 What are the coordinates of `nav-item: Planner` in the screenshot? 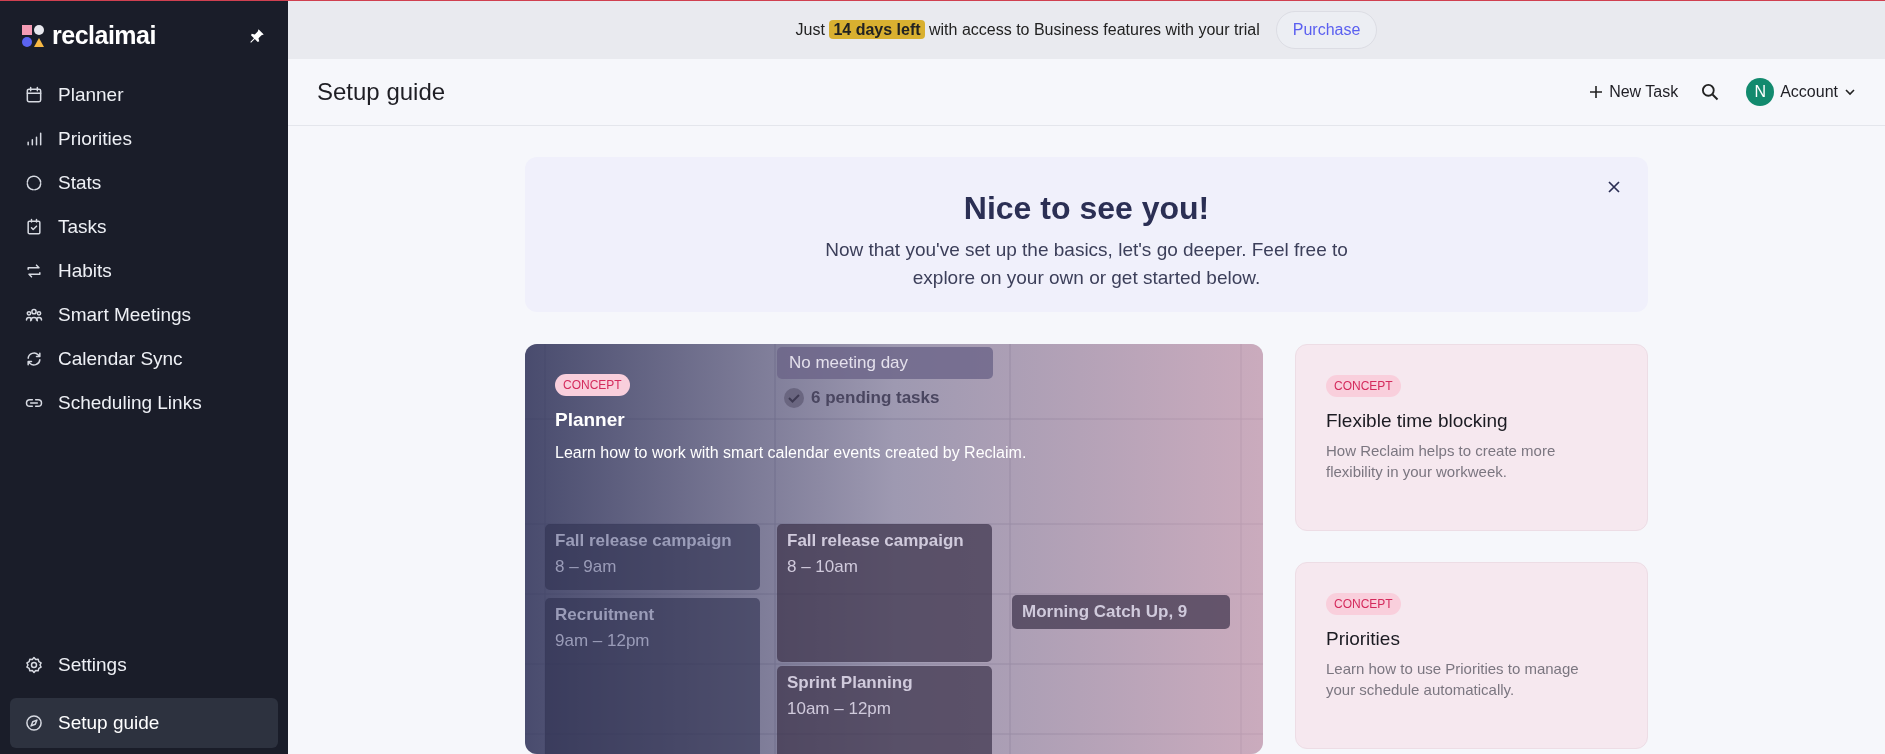 It's located at (144, 95).